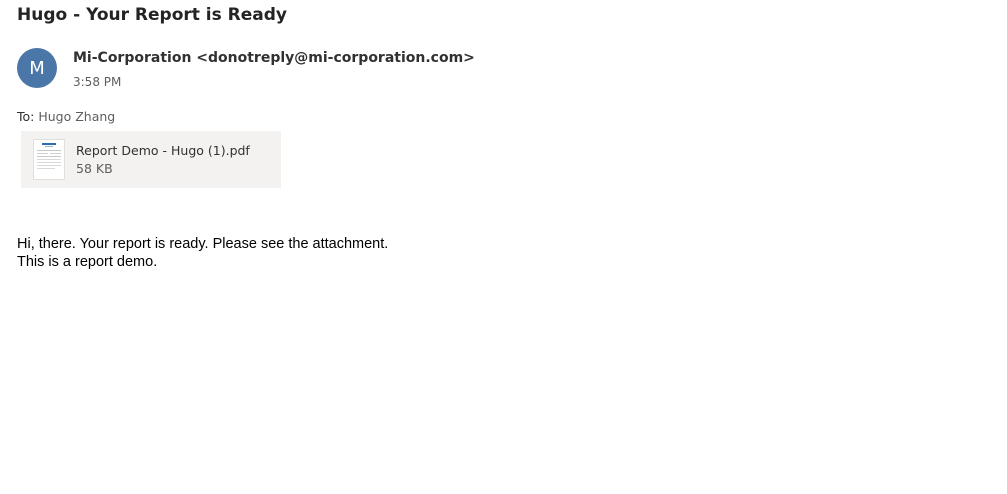 The width and height of the screenshot is (1007, 494). Describe the element at coordinates (151, 159) in the screenshot. I see `attachment-card: Report Demo - Hugo (1).pdf 58 KB` at that location.